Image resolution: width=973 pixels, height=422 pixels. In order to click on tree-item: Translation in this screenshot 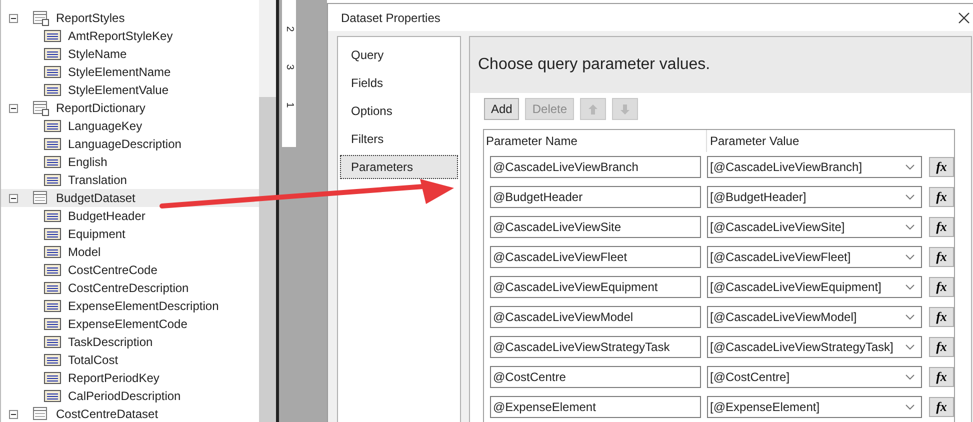, I will do `click(130, 180)`.